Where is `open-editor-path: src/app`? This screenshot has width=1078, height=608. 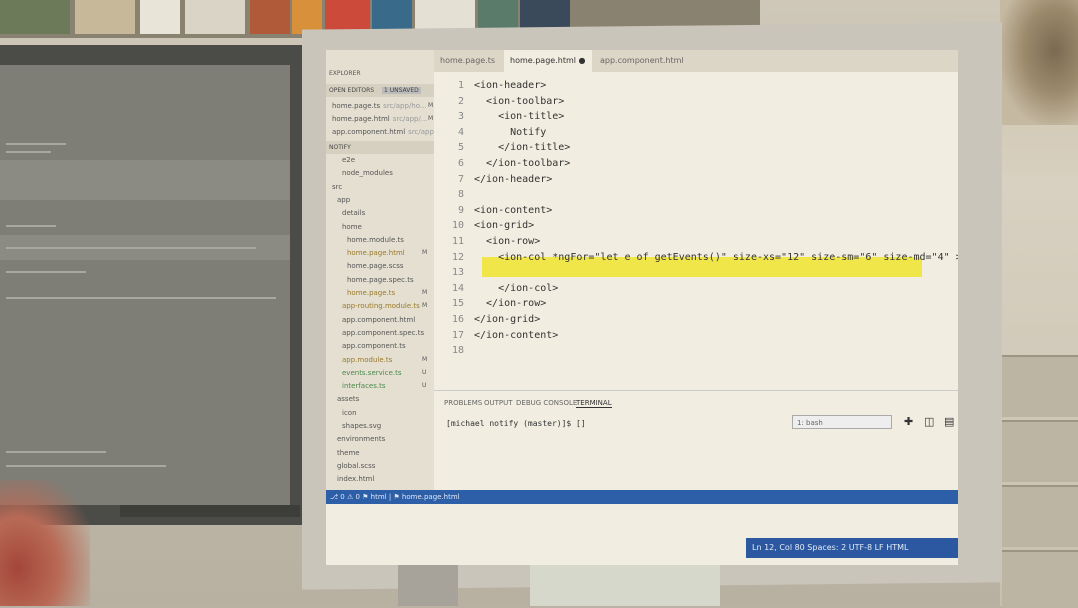
open-editor-path: src/app is located at coordinates (421, 132).